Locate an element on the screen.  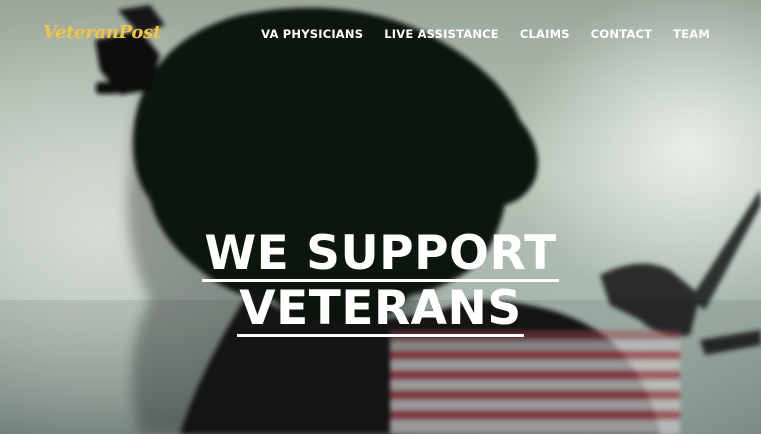
site-logo: VeteranPost is located at coordinates (102, 32).